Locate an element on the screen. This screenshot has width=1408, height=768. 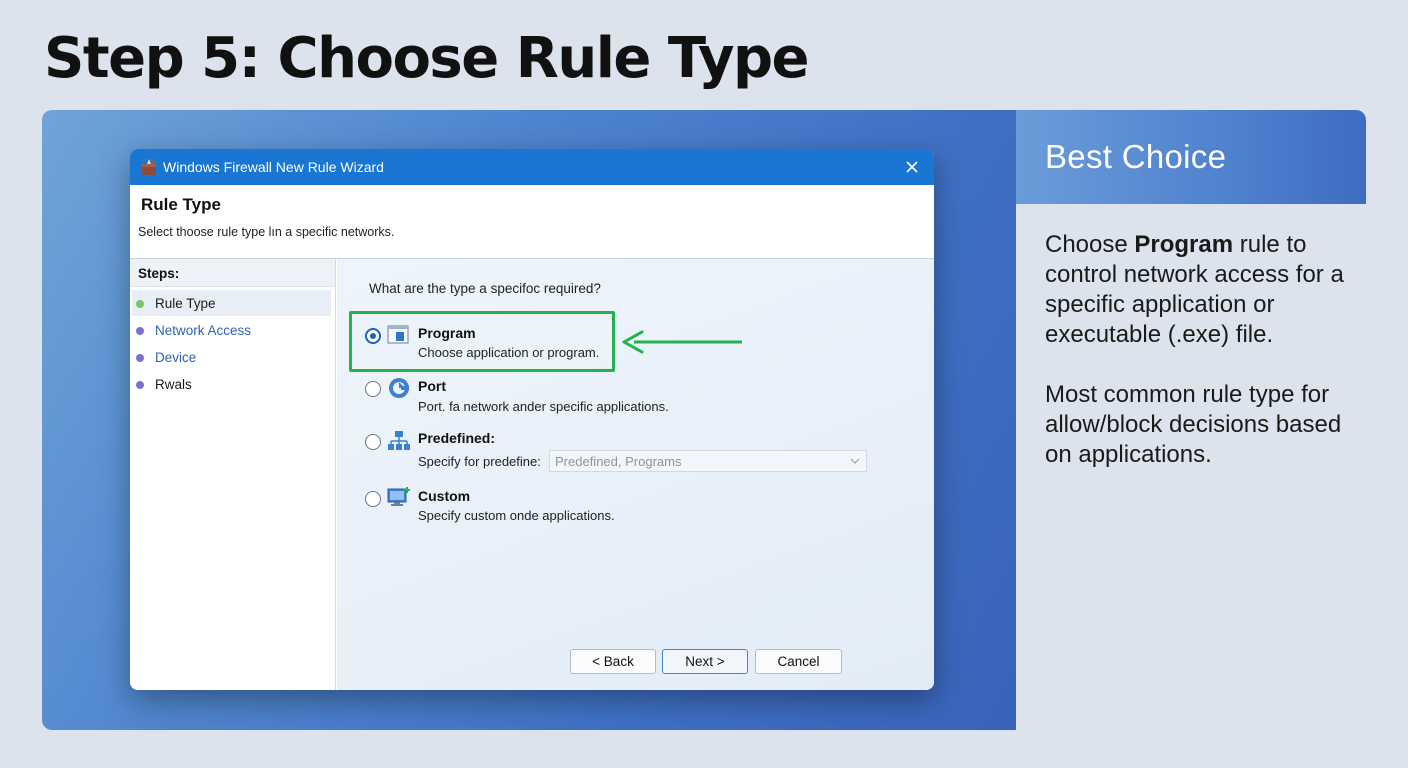
step-network-access: Network Access is located at coordinates (231, 330).